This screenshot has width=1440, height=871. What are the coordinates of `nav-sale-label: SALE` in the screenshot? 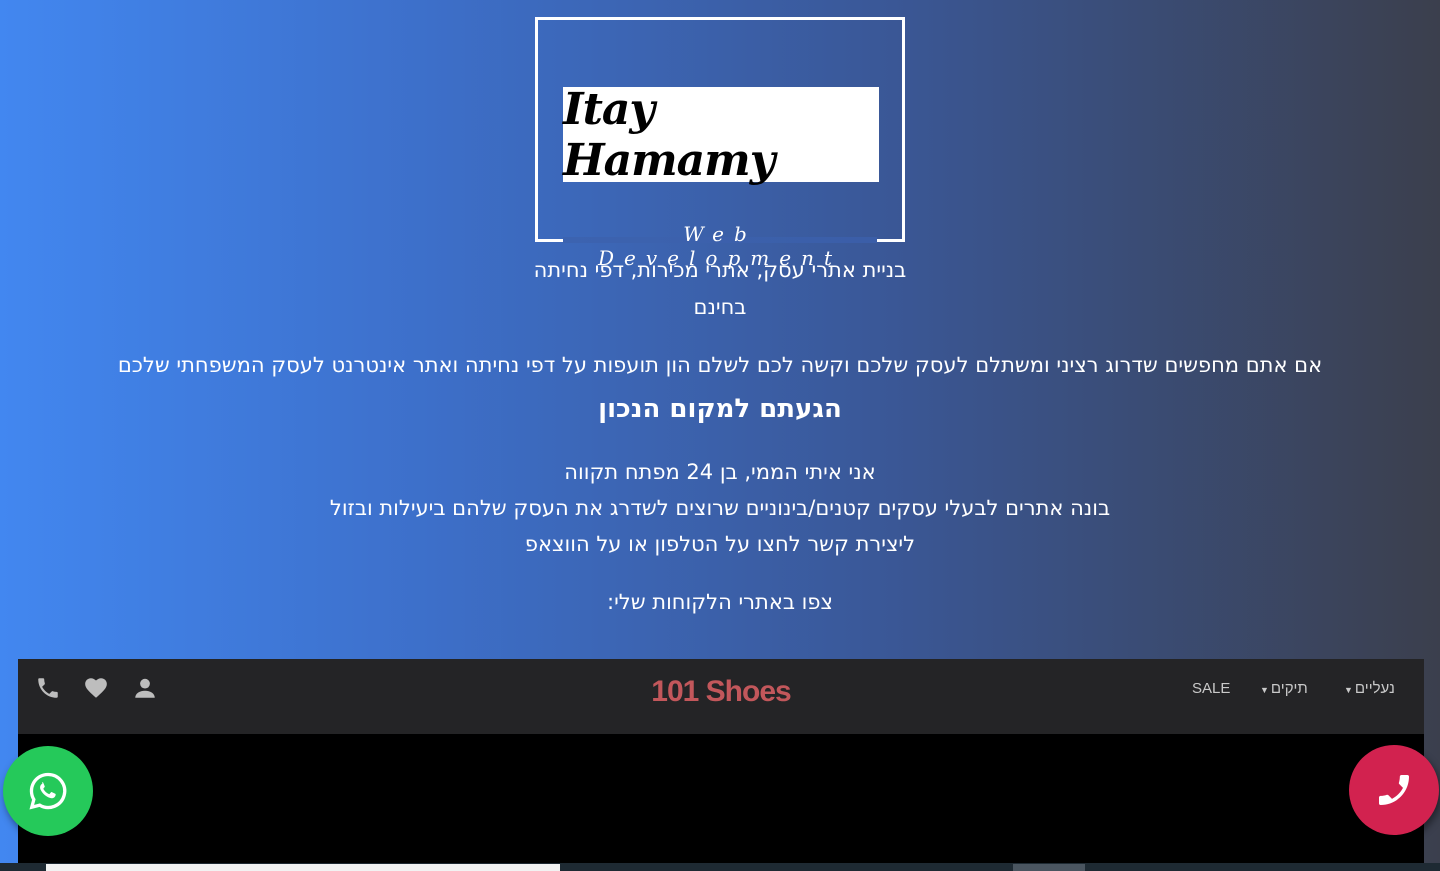 It's located at (1211, 688).